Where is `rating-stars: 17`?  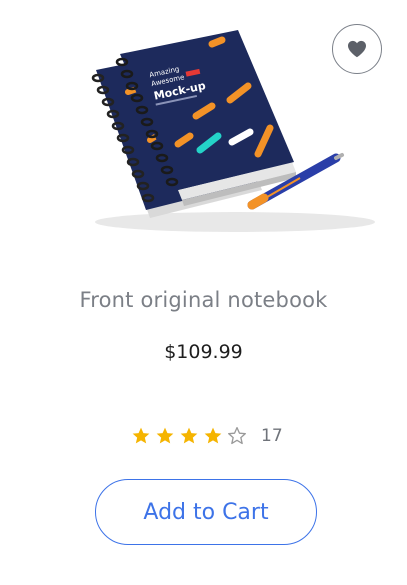 rating-stars: 17 is located at coordinates (207, 436).